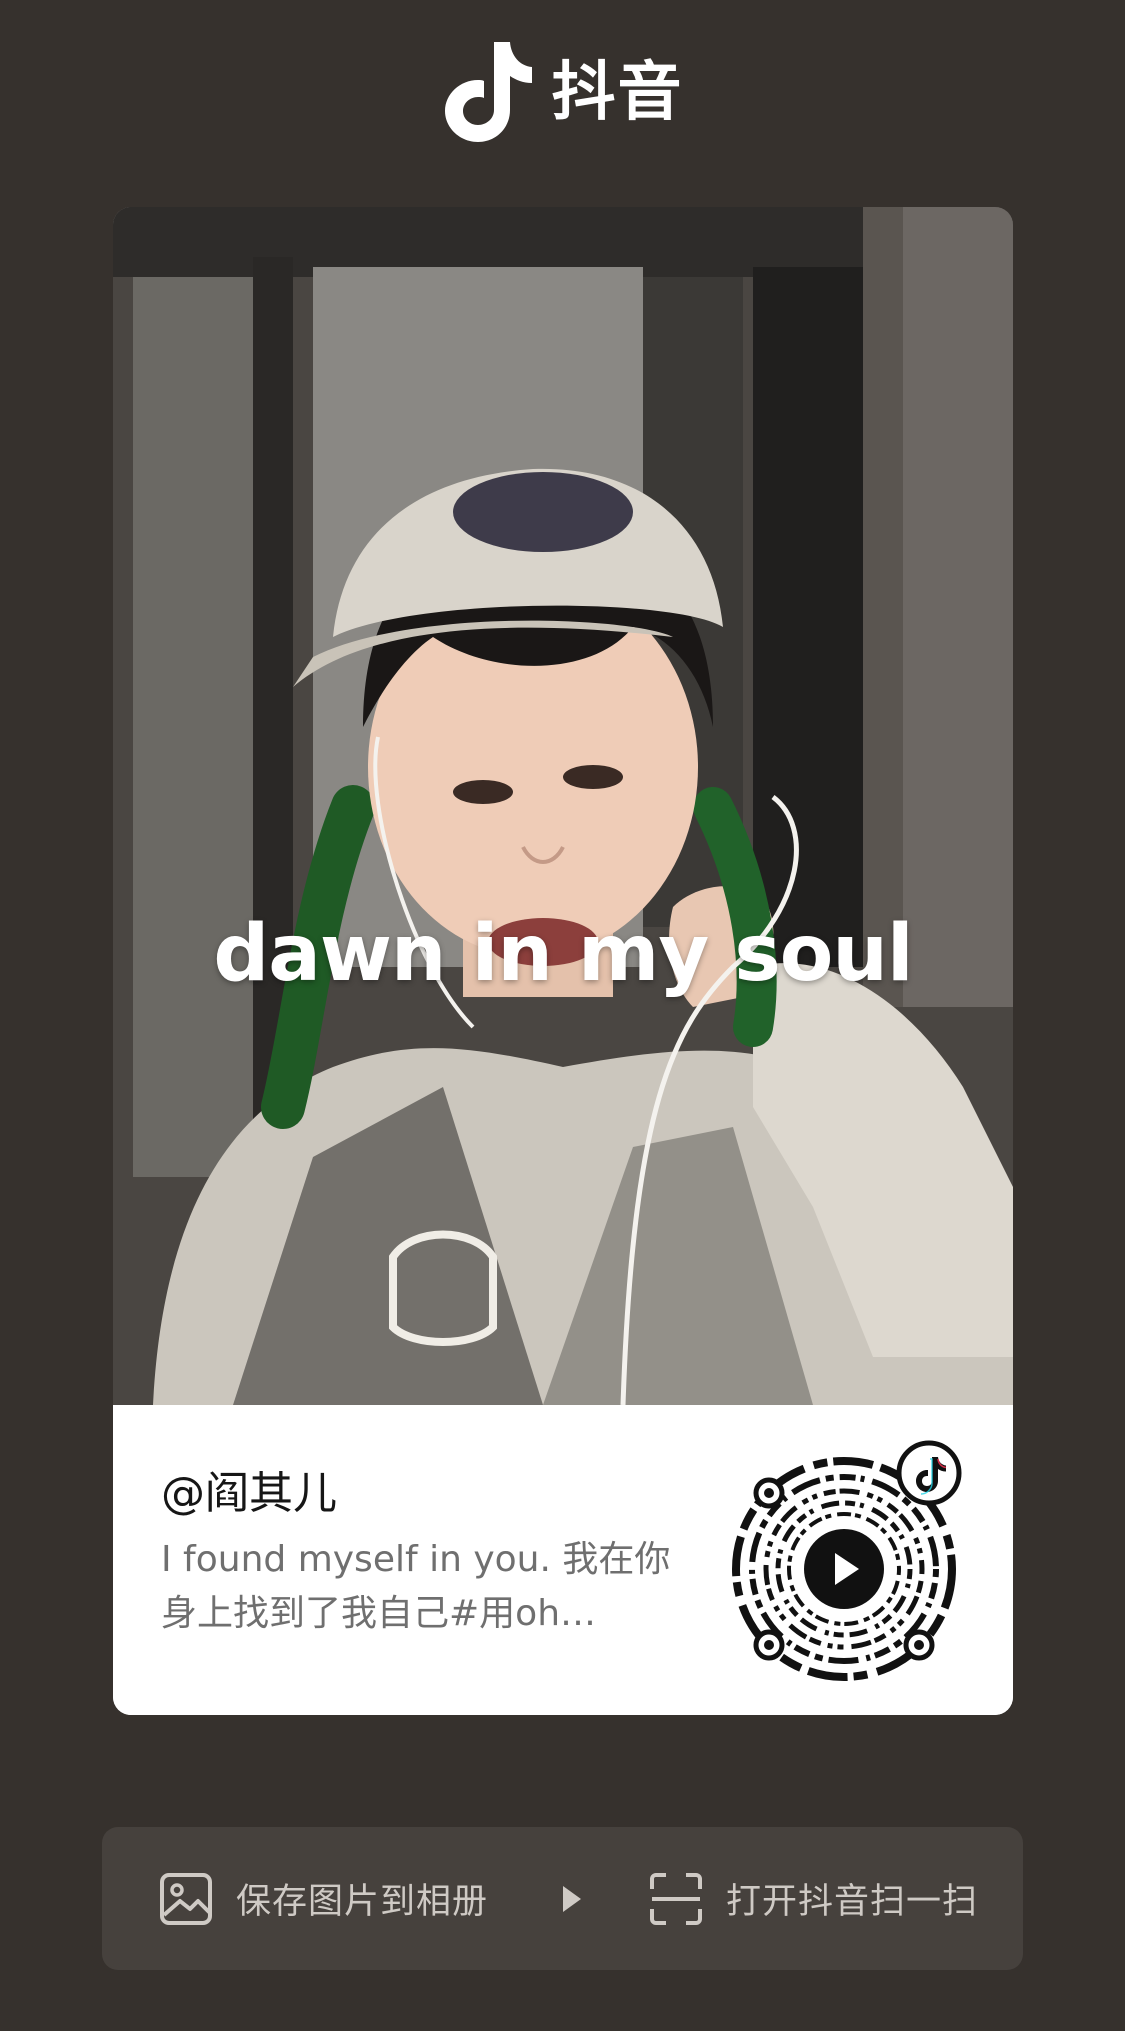  What do you see at coordinates (617, 93) in the screenshot?
I see `app-name: 抖音` at bounding box center [617, 93].